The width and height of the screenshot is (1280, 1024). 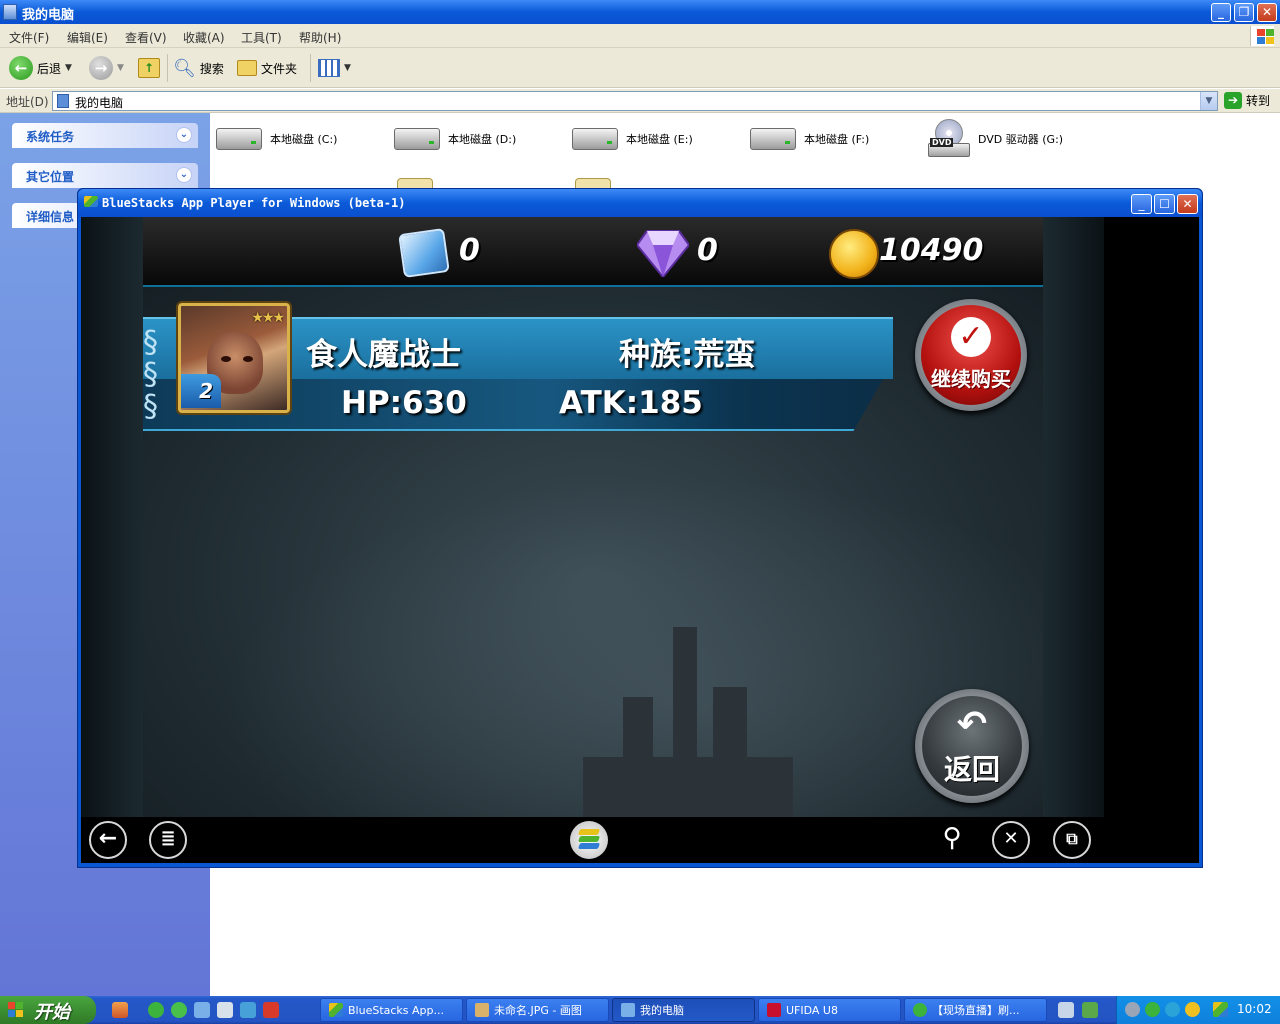 I want to click on card-hp: HP:630, so click(x=404, y=403).